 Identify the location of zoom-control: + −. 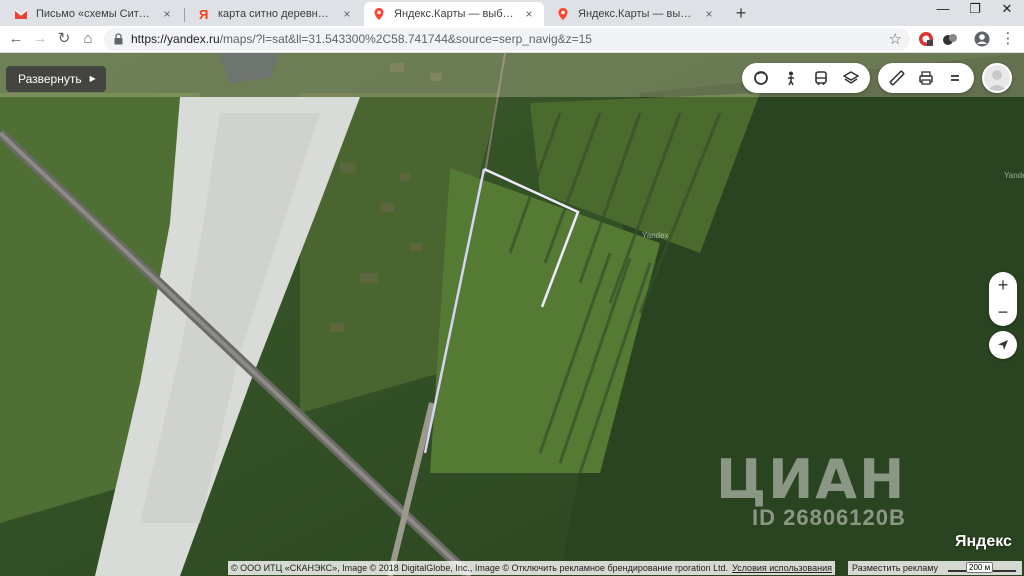
(1003, 299).